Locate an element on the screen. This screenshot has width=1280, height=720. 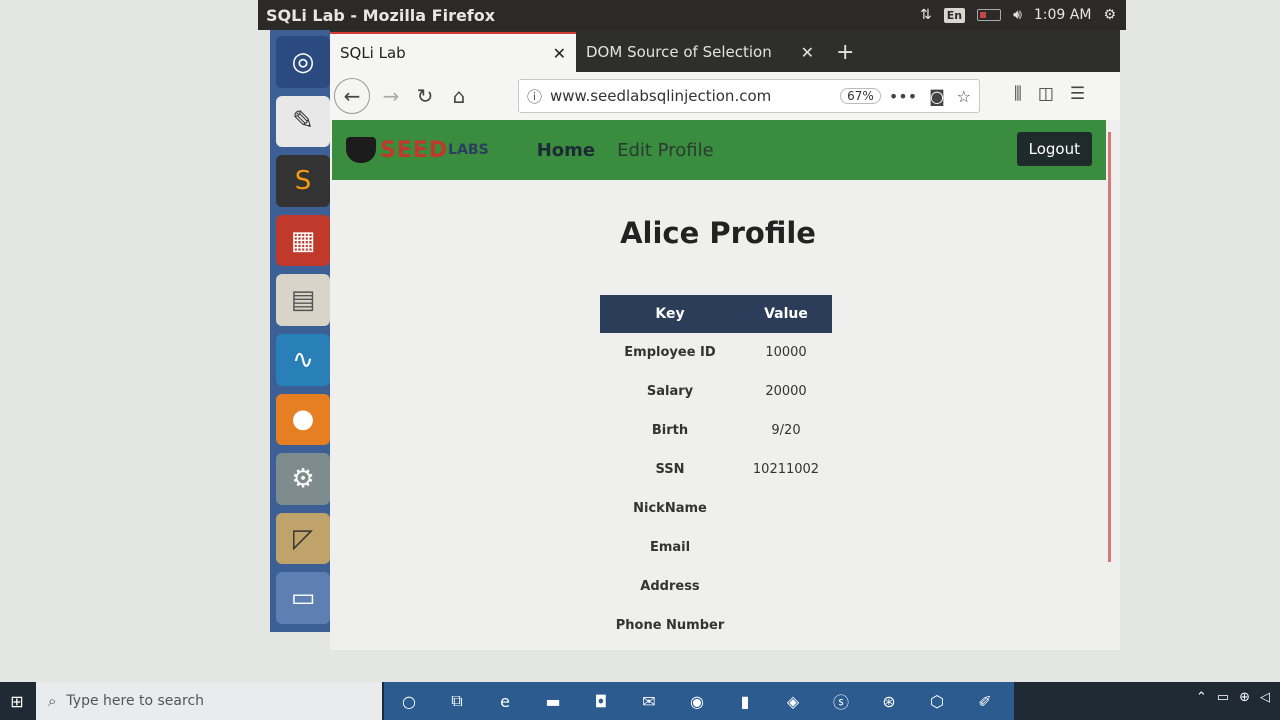
calendar-app-icon: ▦ is located at coordinates (303, 240).